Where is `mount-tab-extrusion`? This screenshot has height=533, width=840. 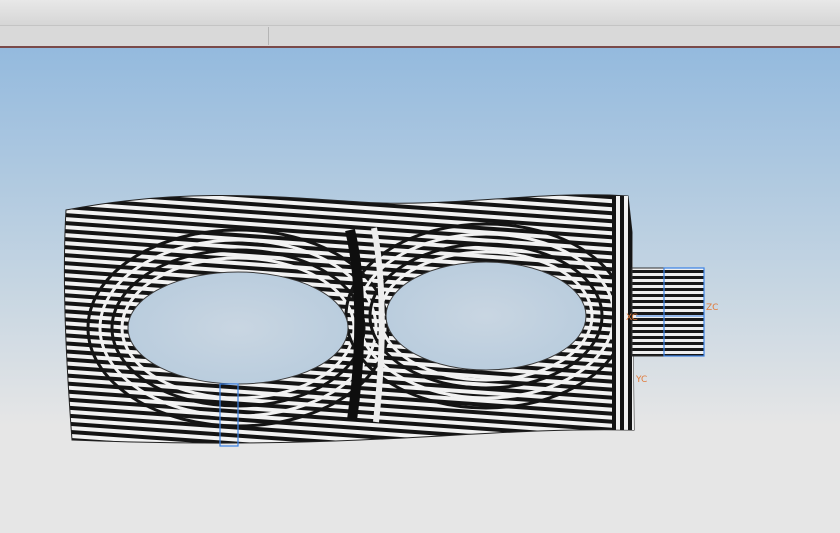
mount-tab-extrusion is located at coordinates (668, 312).